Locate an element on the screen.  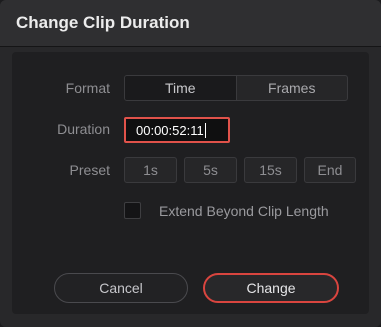
dialog-titlebar: Change Clip Duration is located at coordinates (190, 23).